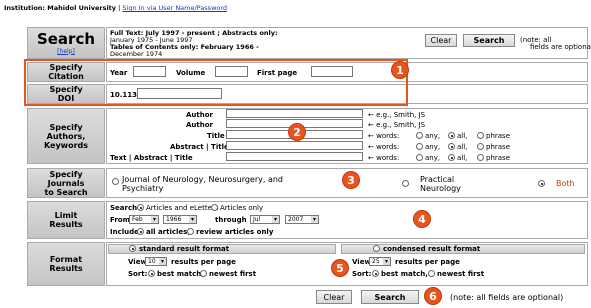 This screenshot has width=591, height=308. What do you see at coordinates (489, 40) in the screenshot?
I see `search-button-top: Search` at bounding box center [489, 40].